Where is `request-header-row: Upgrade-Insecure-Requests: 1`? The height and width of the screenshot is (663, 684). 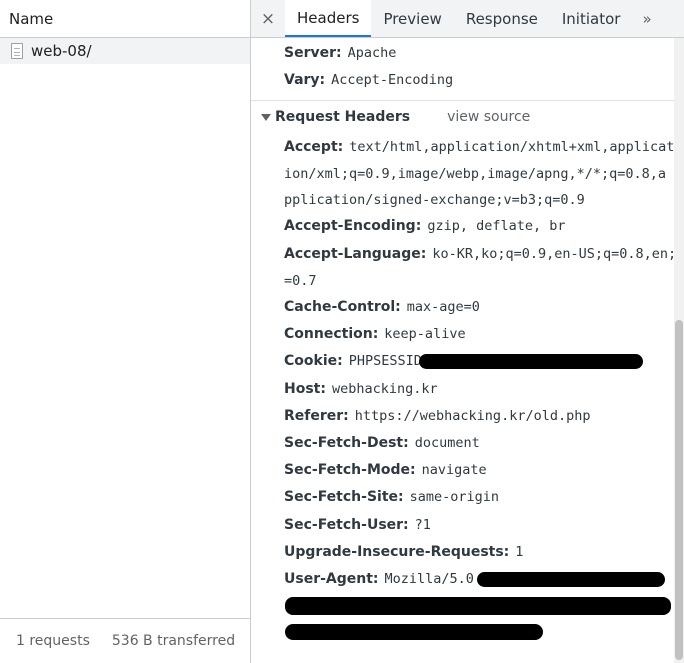
request-header-row: Upgrade-Insecure-Requests: 1 is located at coordinates (403, 552).